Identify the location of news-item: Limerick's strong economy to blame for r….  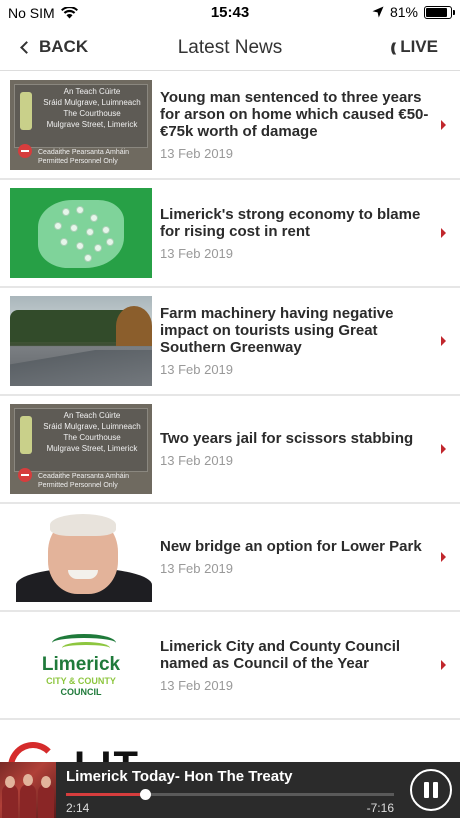
(230, 234).